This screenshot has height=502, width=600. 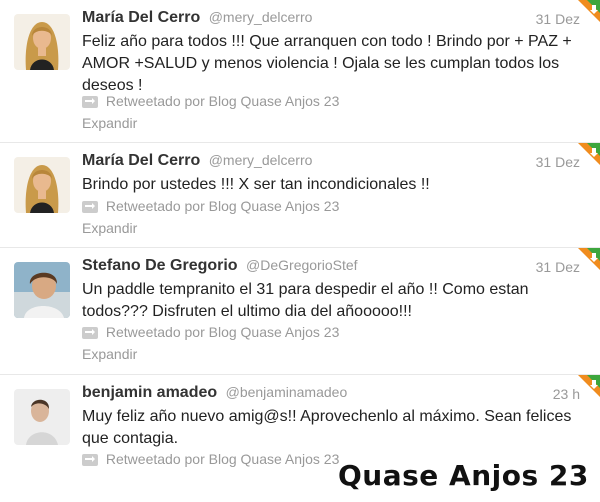 What do you see at coordinates (149, 392) in the screenshot?
I see `user-name: benjamin amadeo` at bounding box center [149, 392].